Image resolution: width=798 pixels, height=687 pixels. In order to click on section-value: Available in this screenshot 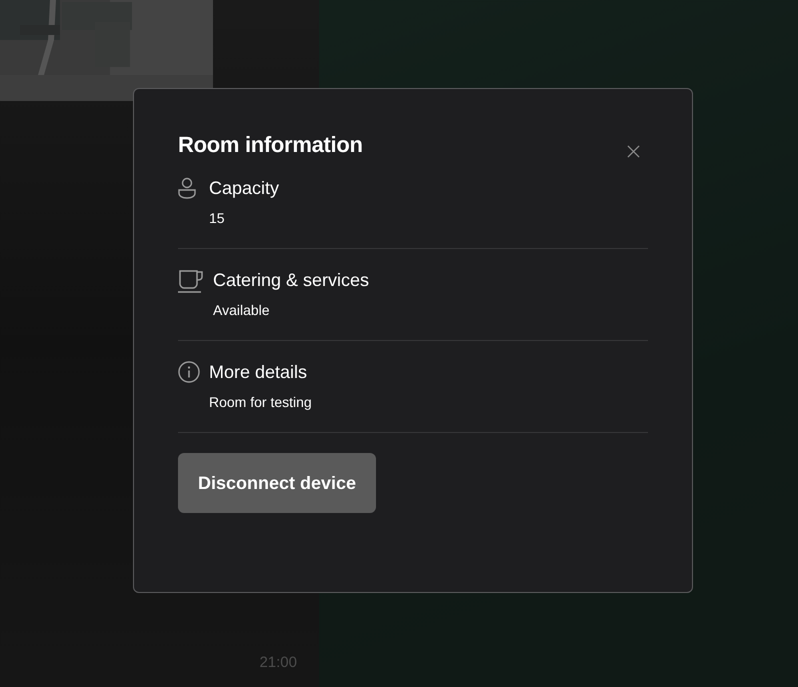, I will do `click(242, 310)`.